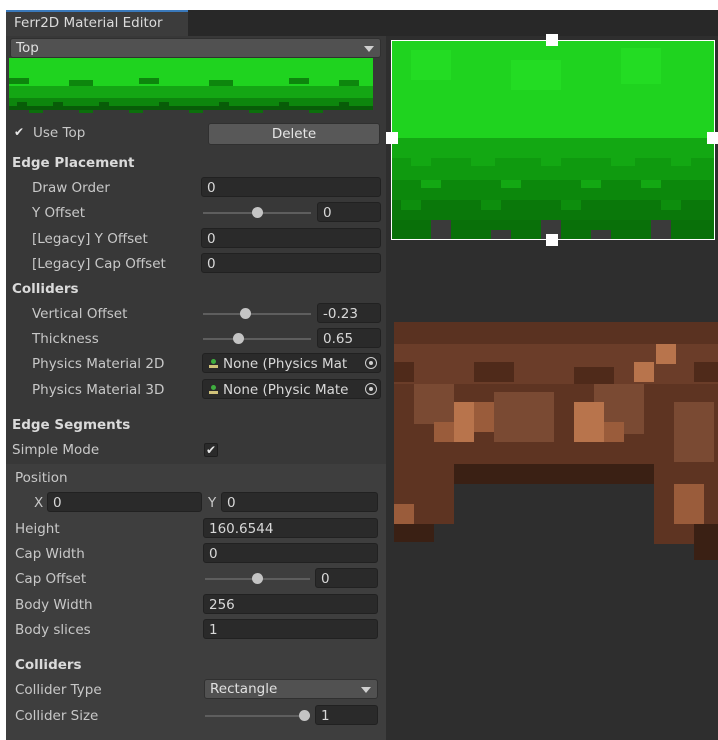 The width and height of the screenshot is (718, 740). Describe the element at coordinates (59, 133) in the screenshot. I see `use-top-label: Use Top` at that location.